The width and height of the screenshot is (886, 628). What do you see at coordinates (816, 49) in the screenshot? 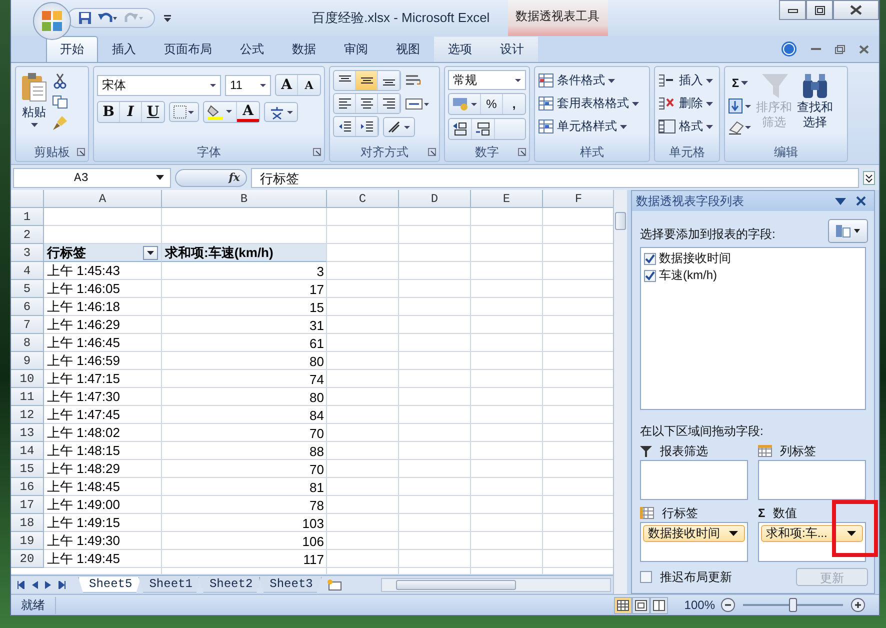
I see `minimize-icon` at bounding box center [816, 49].